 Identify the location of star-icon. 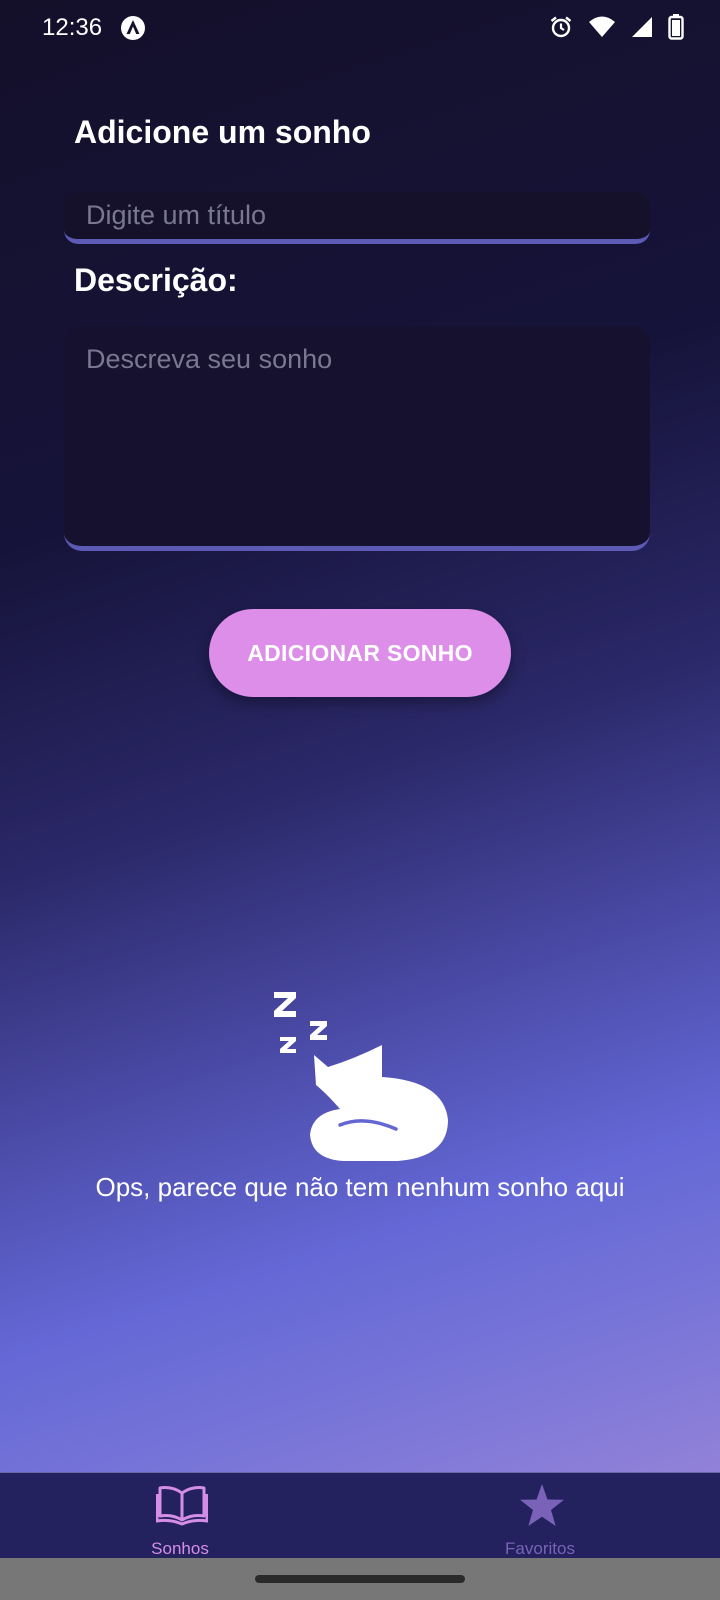
(542, 1505).